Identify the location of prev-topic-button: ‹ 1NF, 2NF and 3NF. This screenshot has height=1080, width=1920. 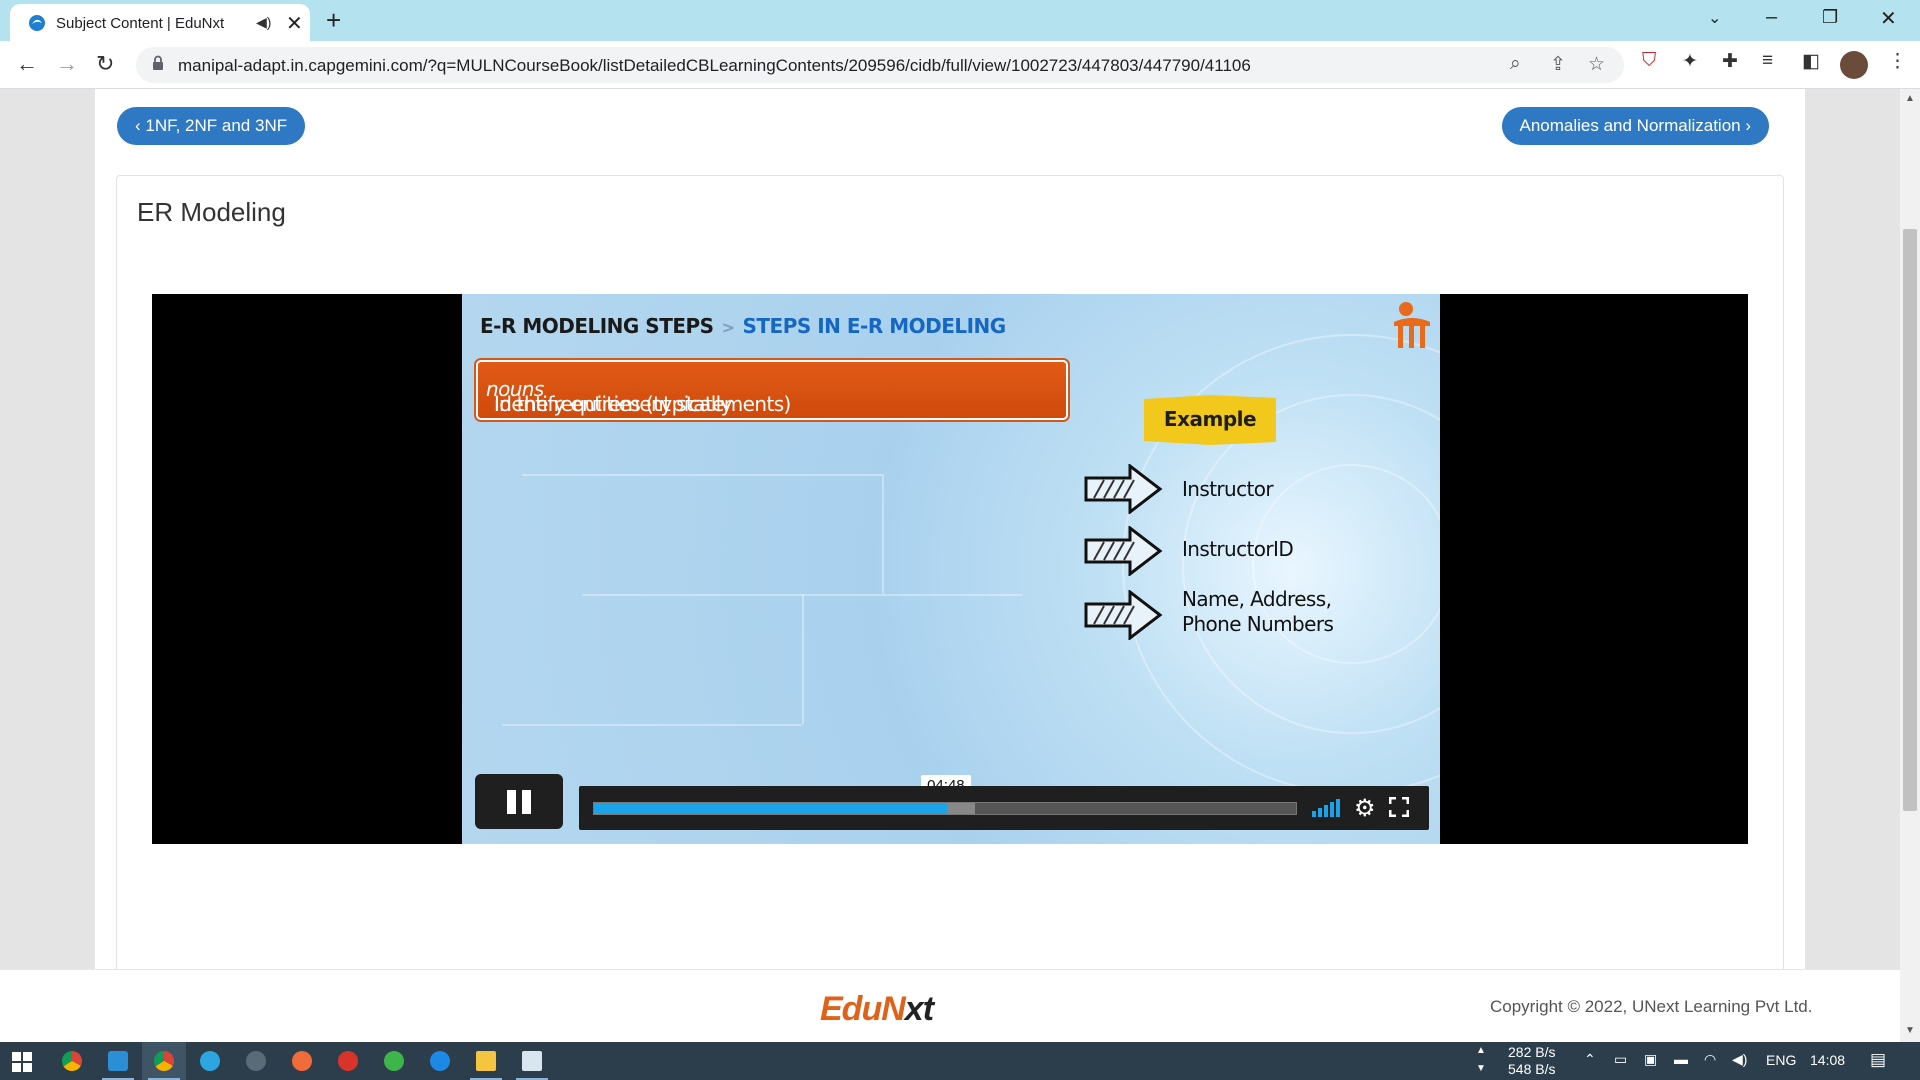
(211, 126).